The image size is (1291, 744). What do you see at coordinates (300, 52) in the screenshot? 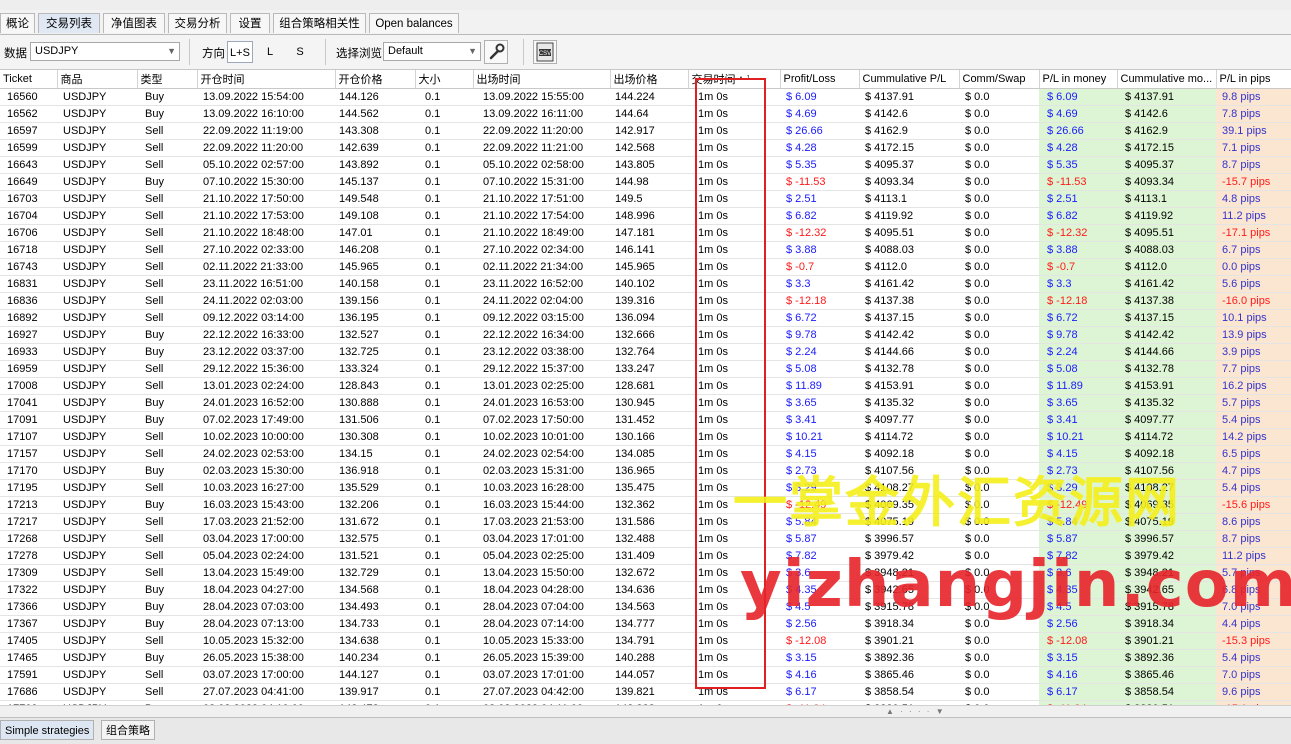
I see `direction-short-button: S` at bounding box center [300, 52].